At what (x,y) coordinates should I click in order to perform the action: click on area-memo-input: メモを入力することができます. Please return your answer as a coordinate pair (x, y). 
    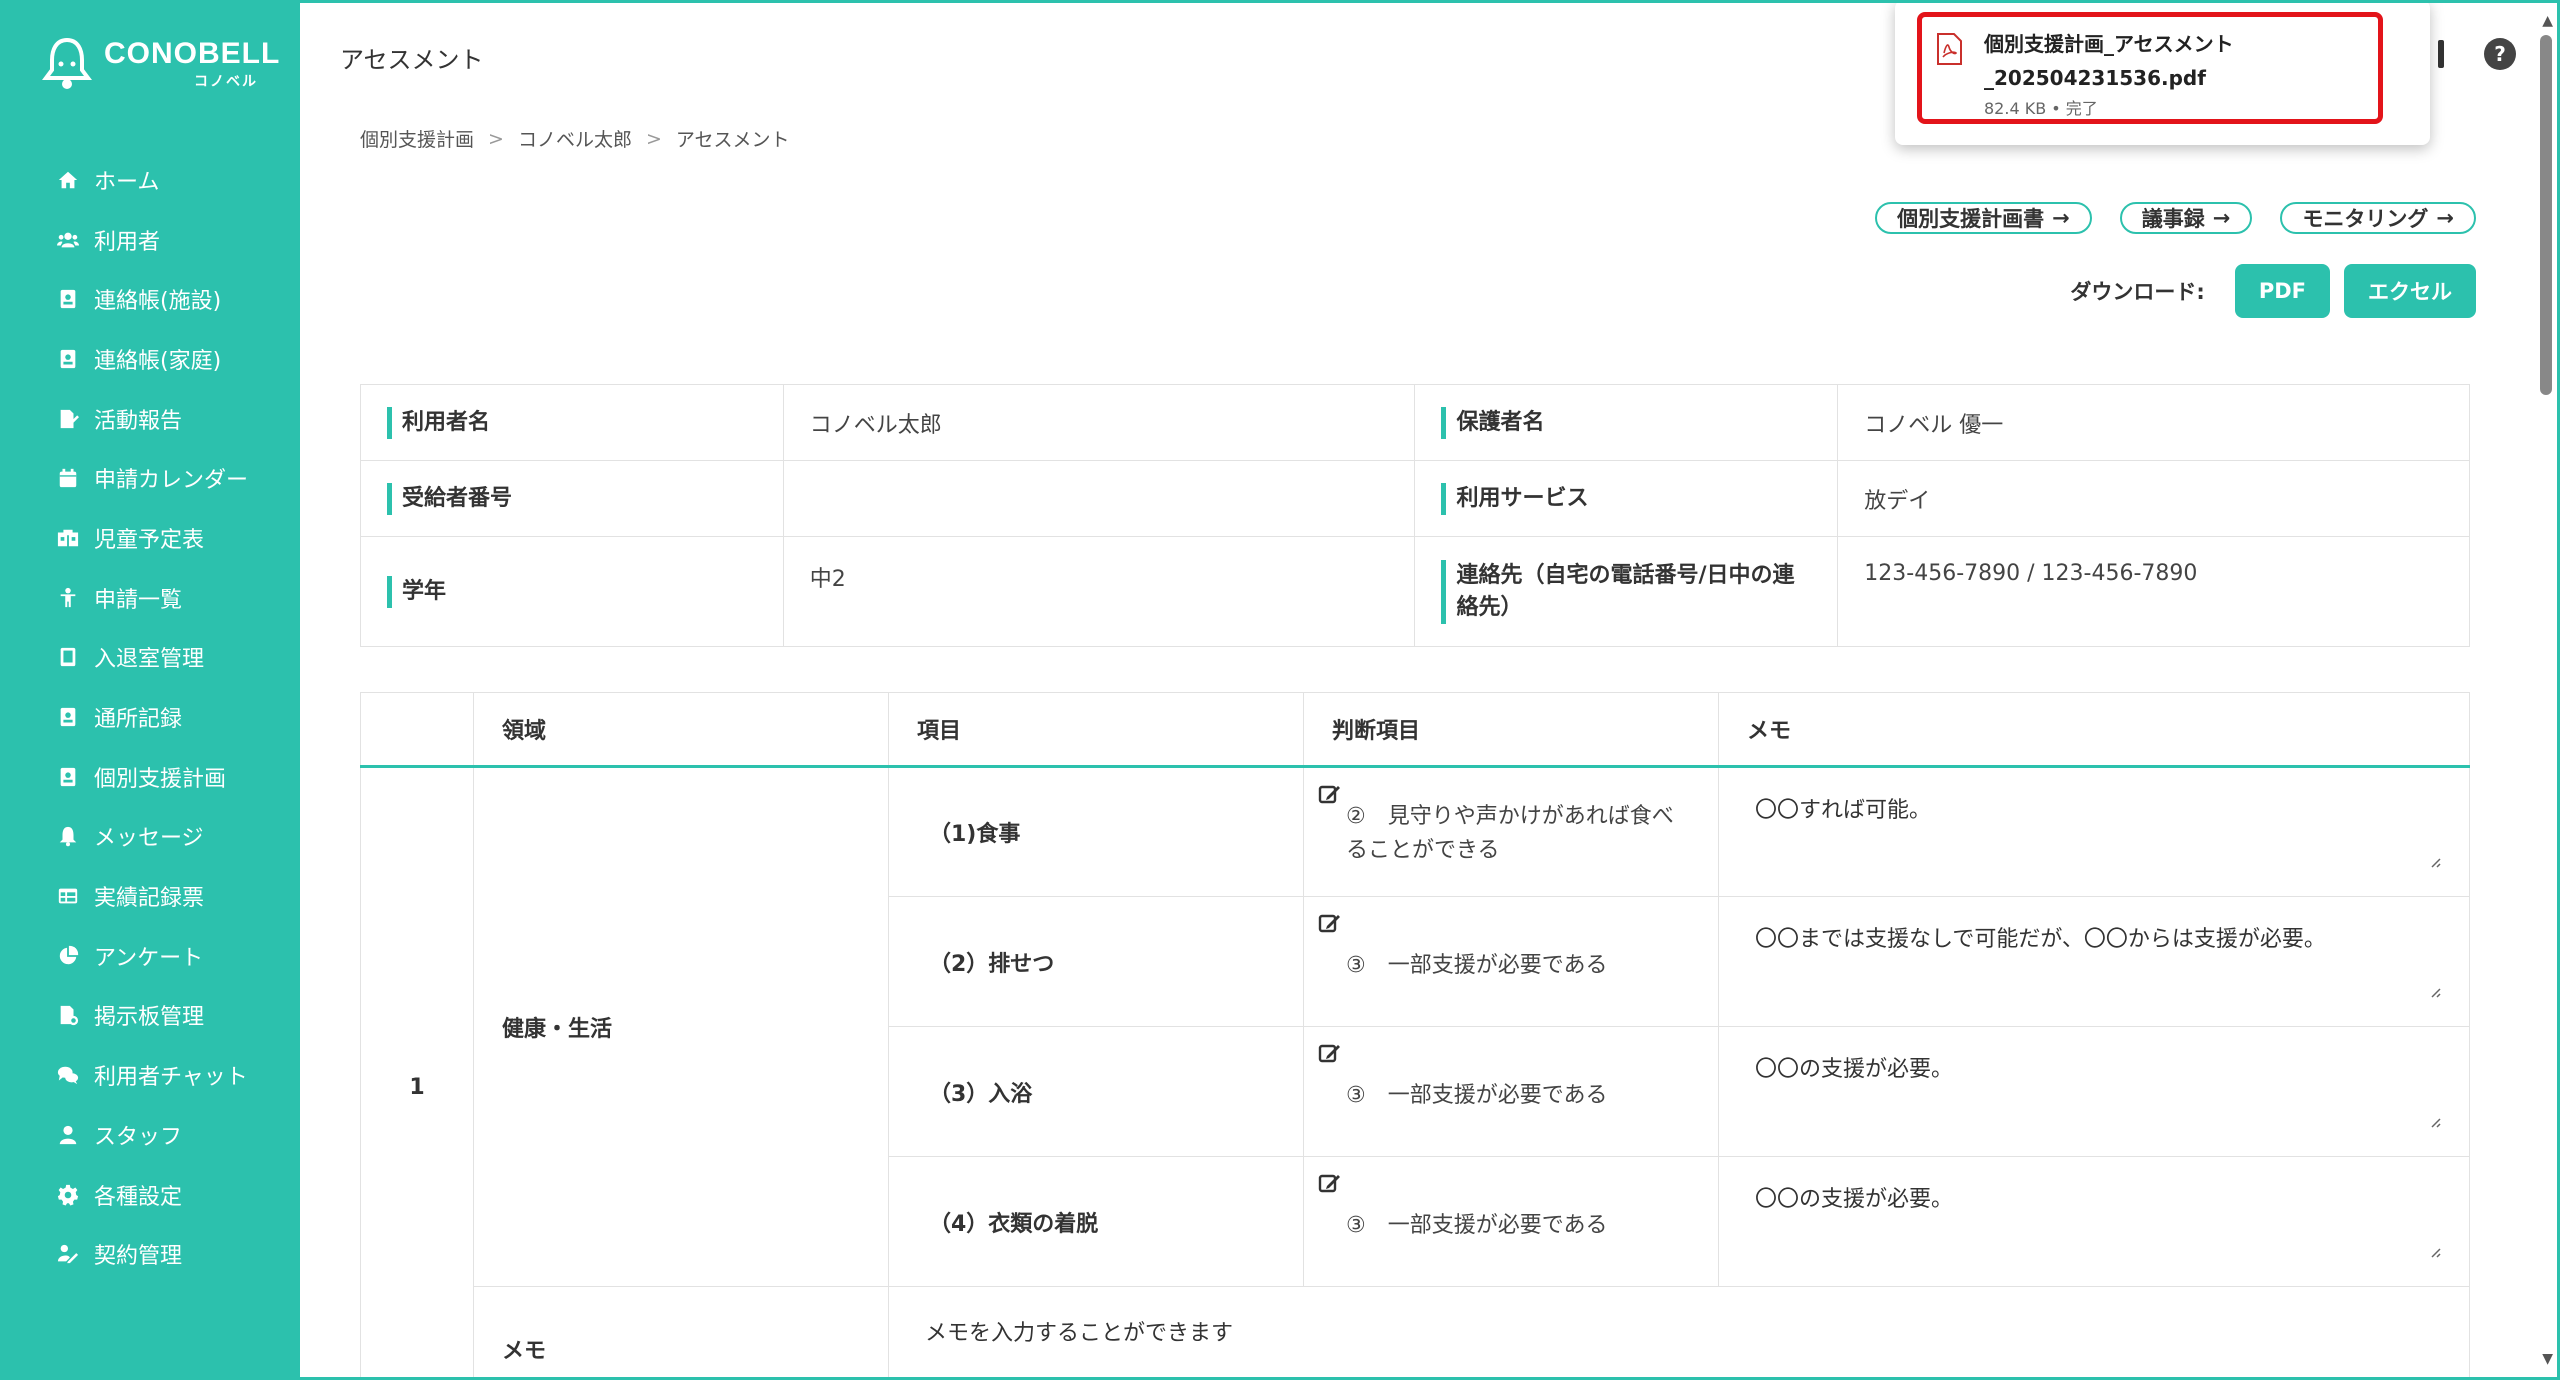
    Looking at the image, I should click on (1679, 1333).